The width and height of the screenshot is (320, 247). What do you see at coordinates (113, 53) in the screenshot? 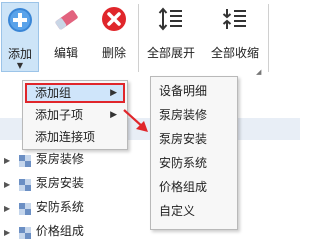
I see `delete-button-label: 删除` at bounding box center [113, 53].